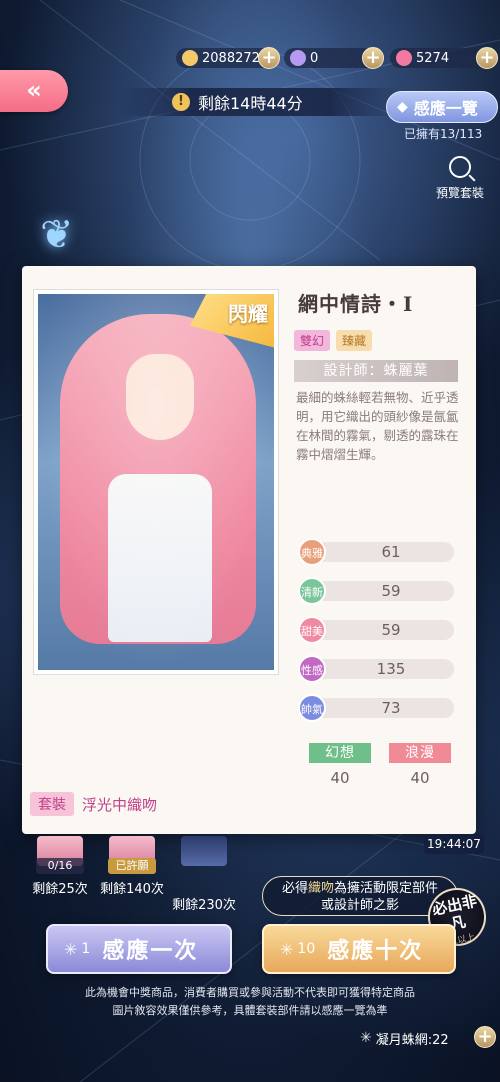 The image size is (500, 1082). I want to click on set-name: 浮光中織吻, so click(120, 804).